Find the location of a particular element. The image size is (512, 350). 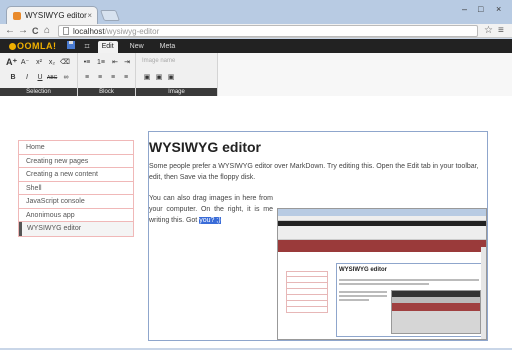

editor-topbar: OOMLA! ⌗ Edit New Meta is located at coordinates (256, 46).